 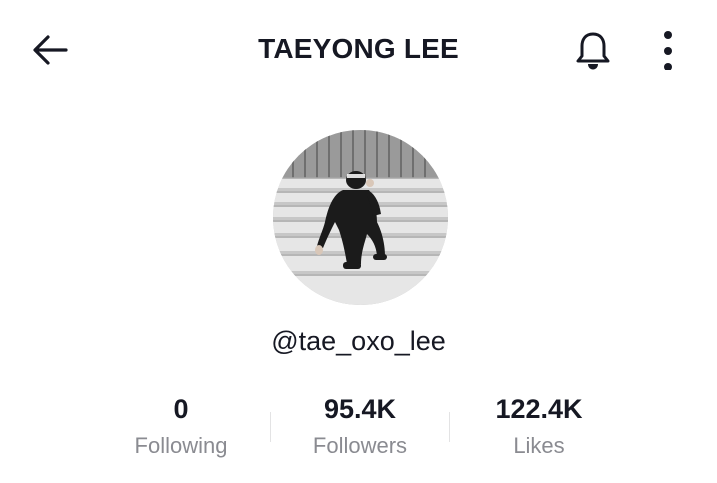 I want to click on followers-label: Followers, so click(x=360, y=445).